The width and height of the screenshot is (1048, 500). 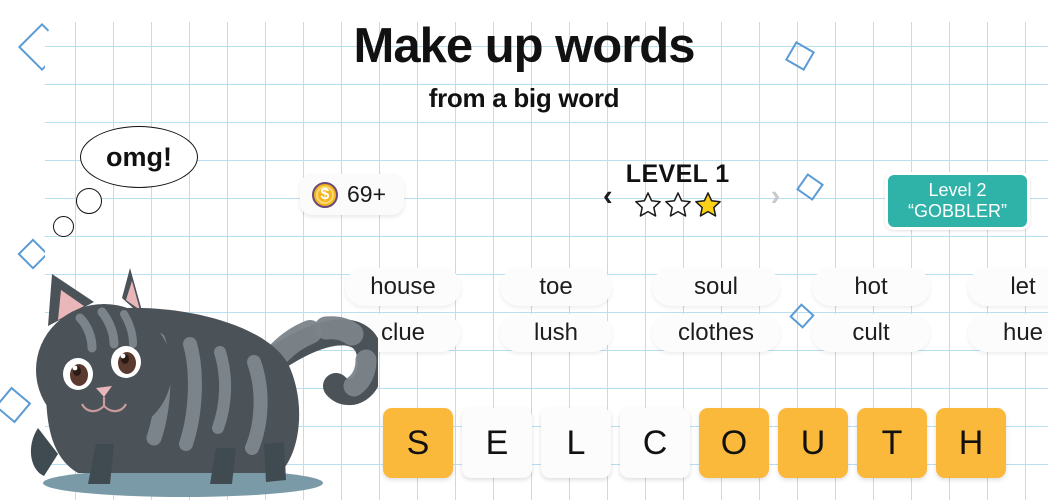 What do you see at coordinates (1008, 287) in the screenshot?
I see `word-chip: let` at bounding box center [1008, 287].